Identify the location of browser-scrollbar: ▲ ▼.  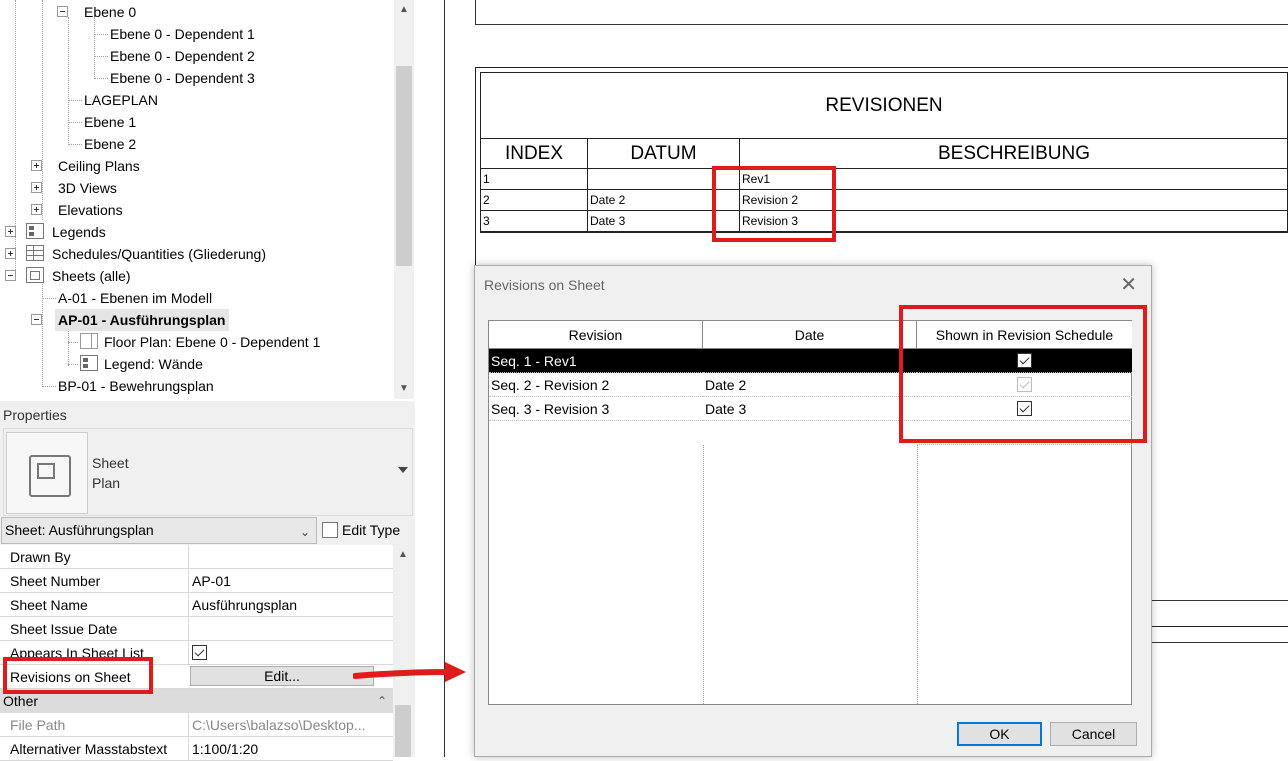
(404, 199).